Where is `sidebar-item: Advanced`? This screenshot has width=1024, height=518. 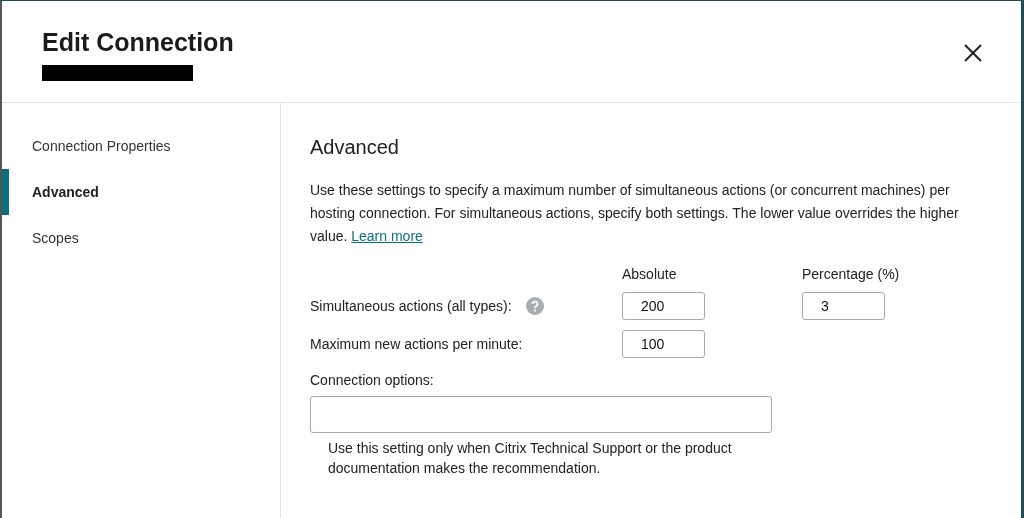 sidebar-item: Advanced is located at coordinates (141, 192).